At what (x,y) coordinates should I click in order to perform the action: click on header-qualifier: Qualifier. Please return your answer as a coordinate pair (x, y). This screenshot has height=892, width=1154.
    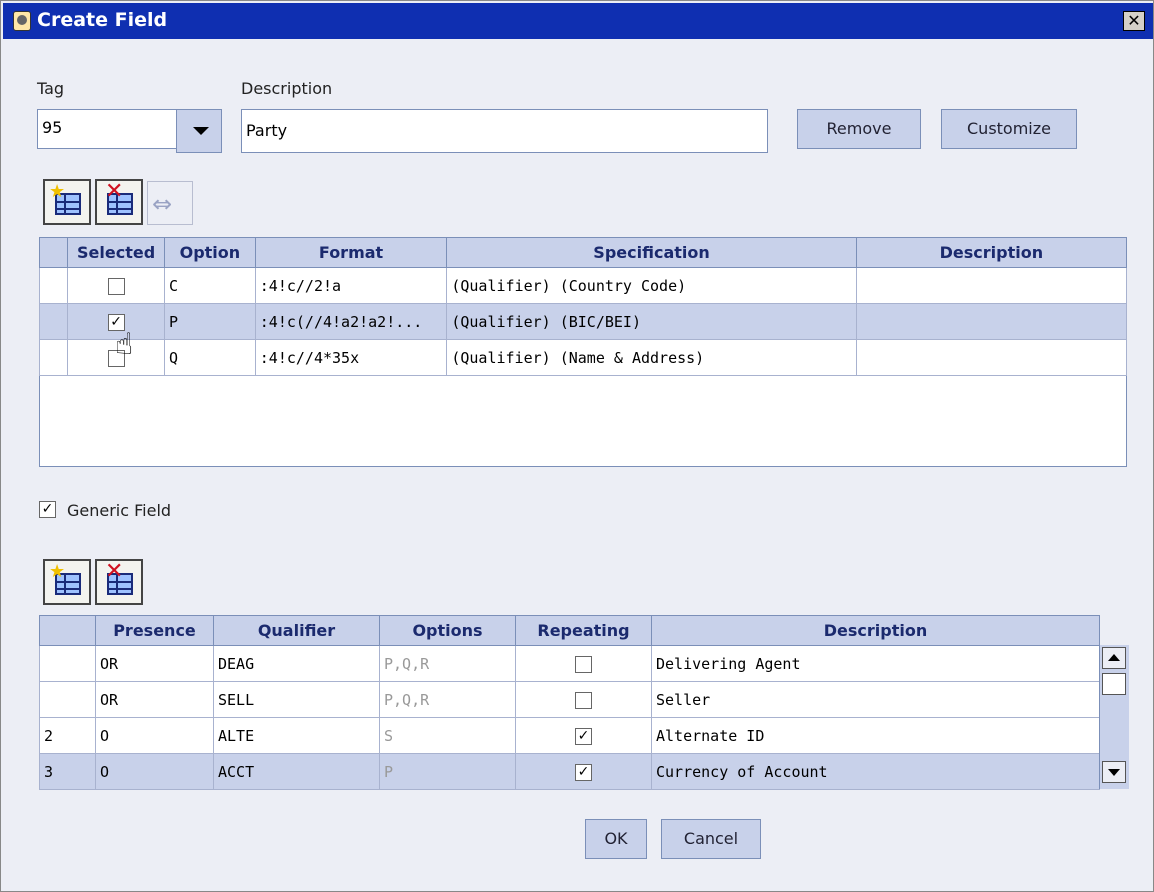
    Looking at the image, I should click on (296, 630).